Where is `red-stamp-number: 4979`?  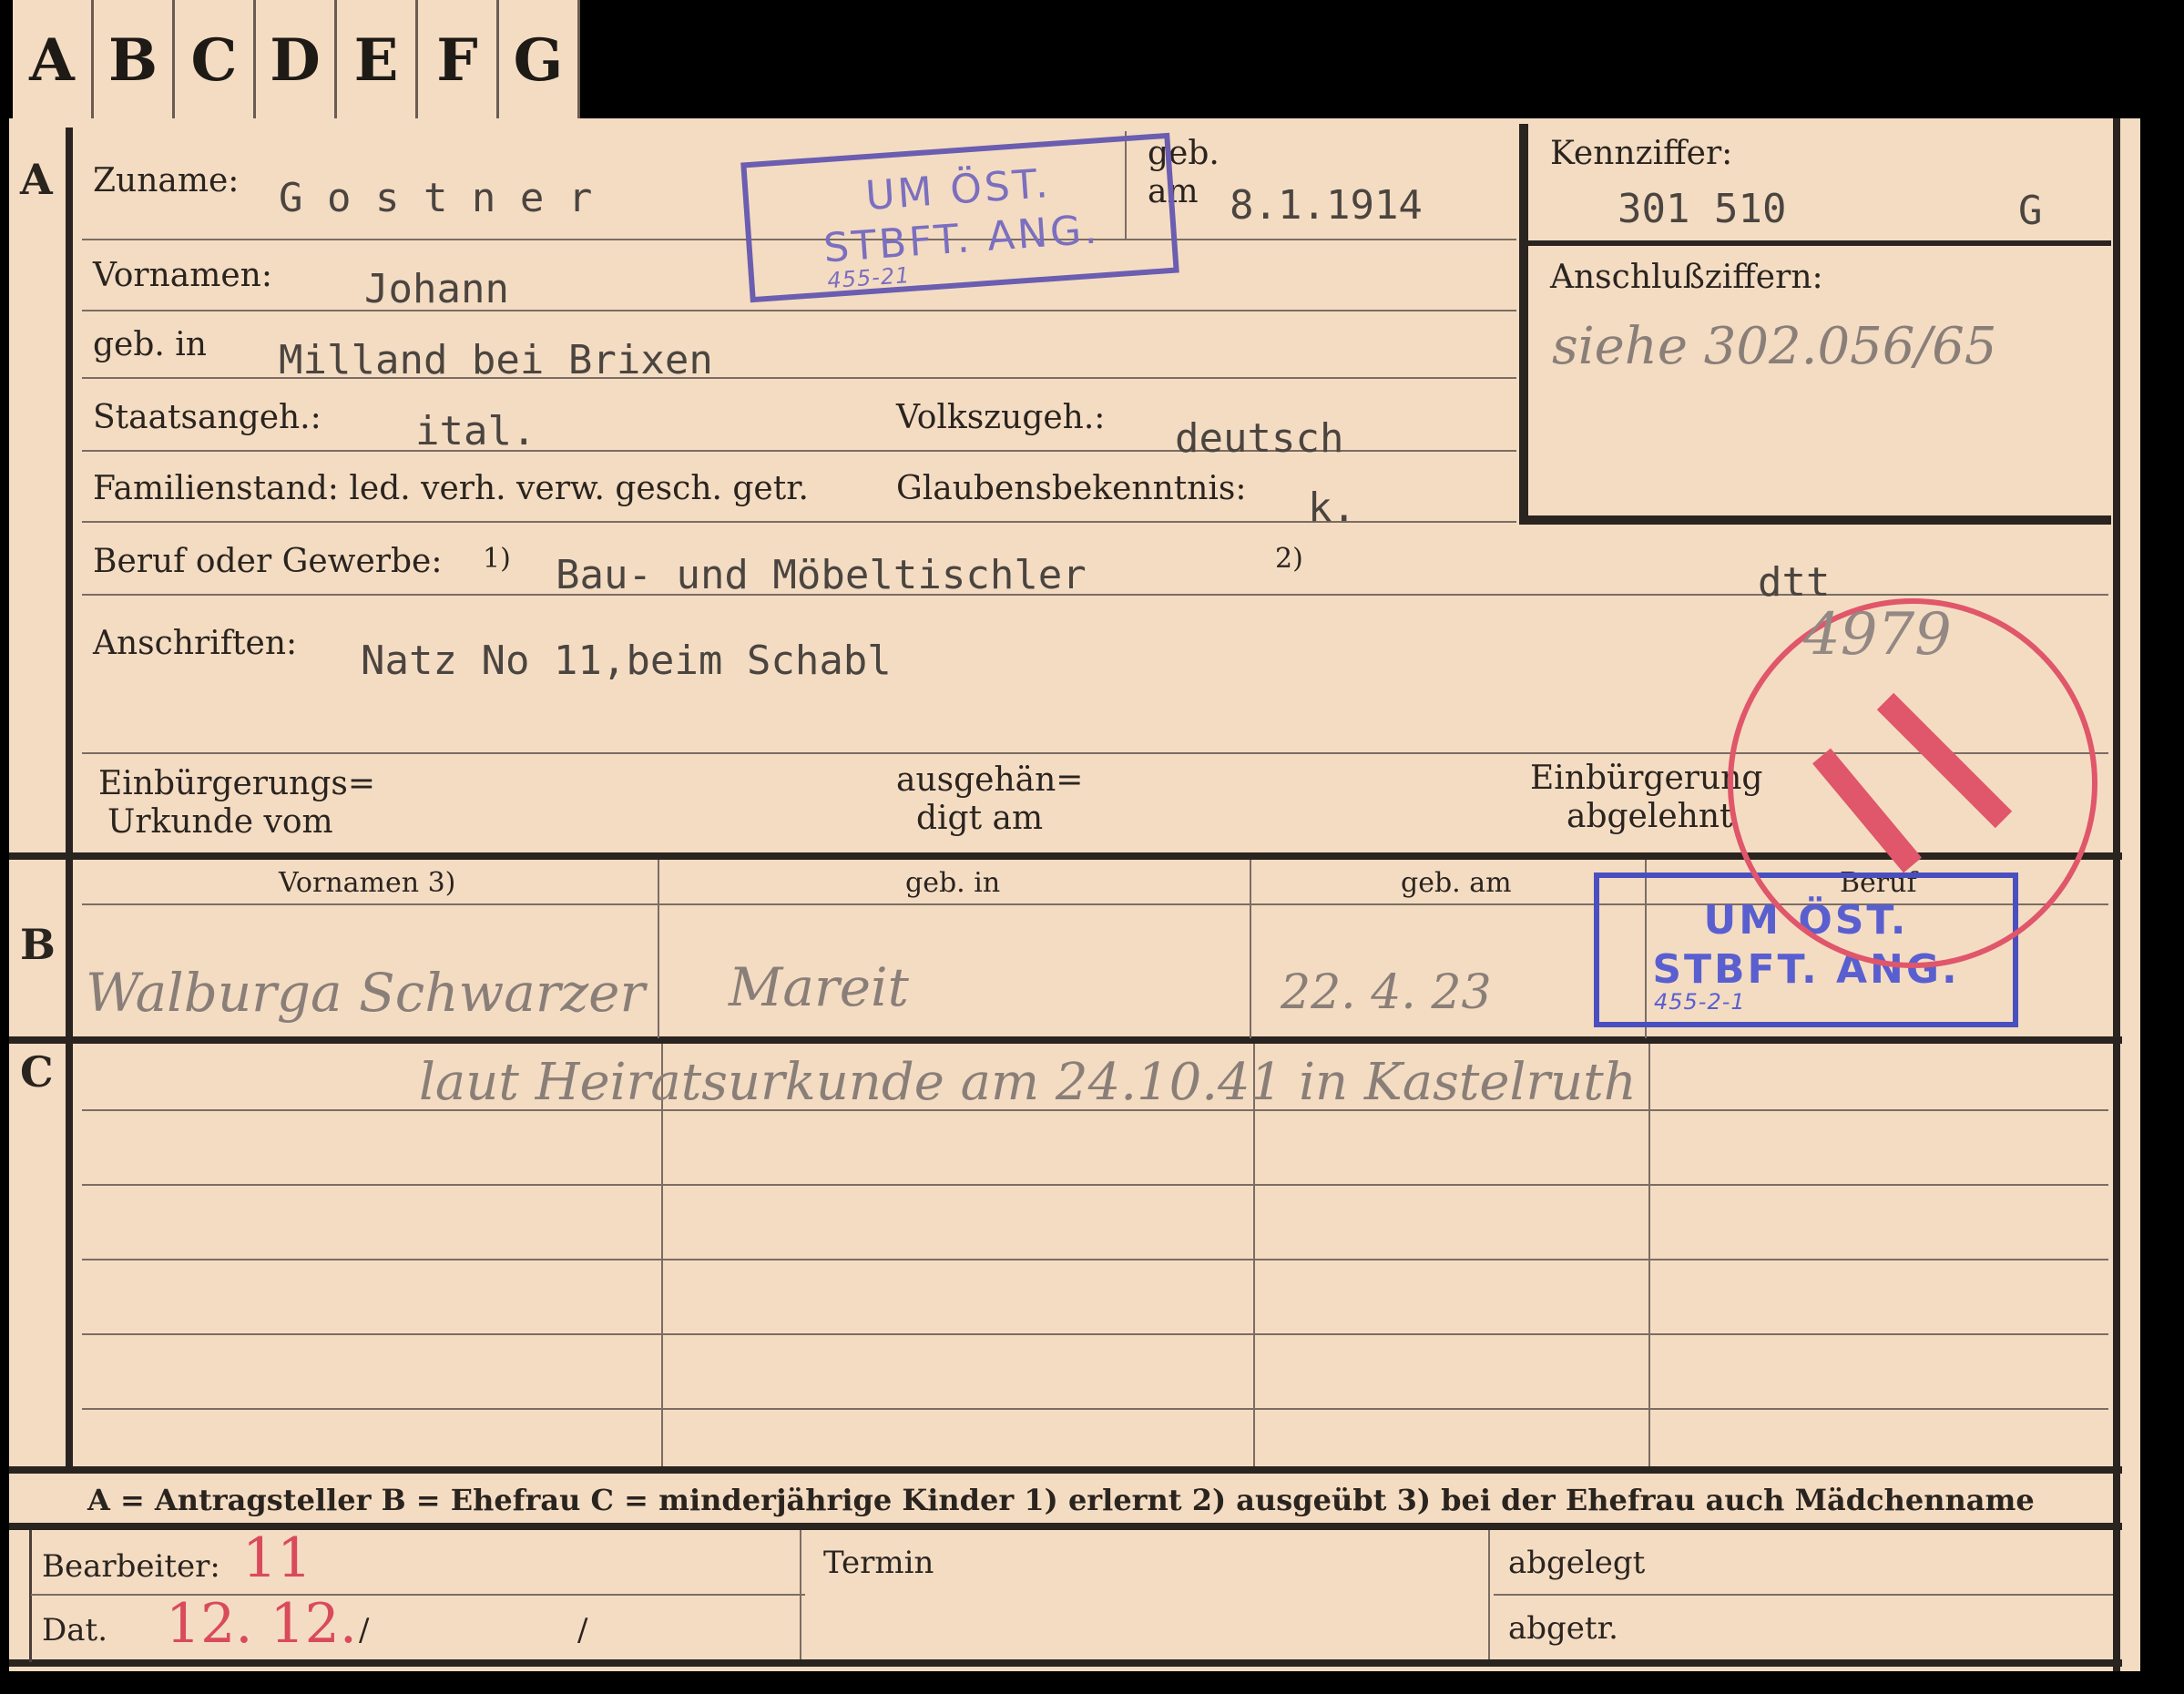
red-stamp-number: 4979 is located at coordinates (1877, 634).